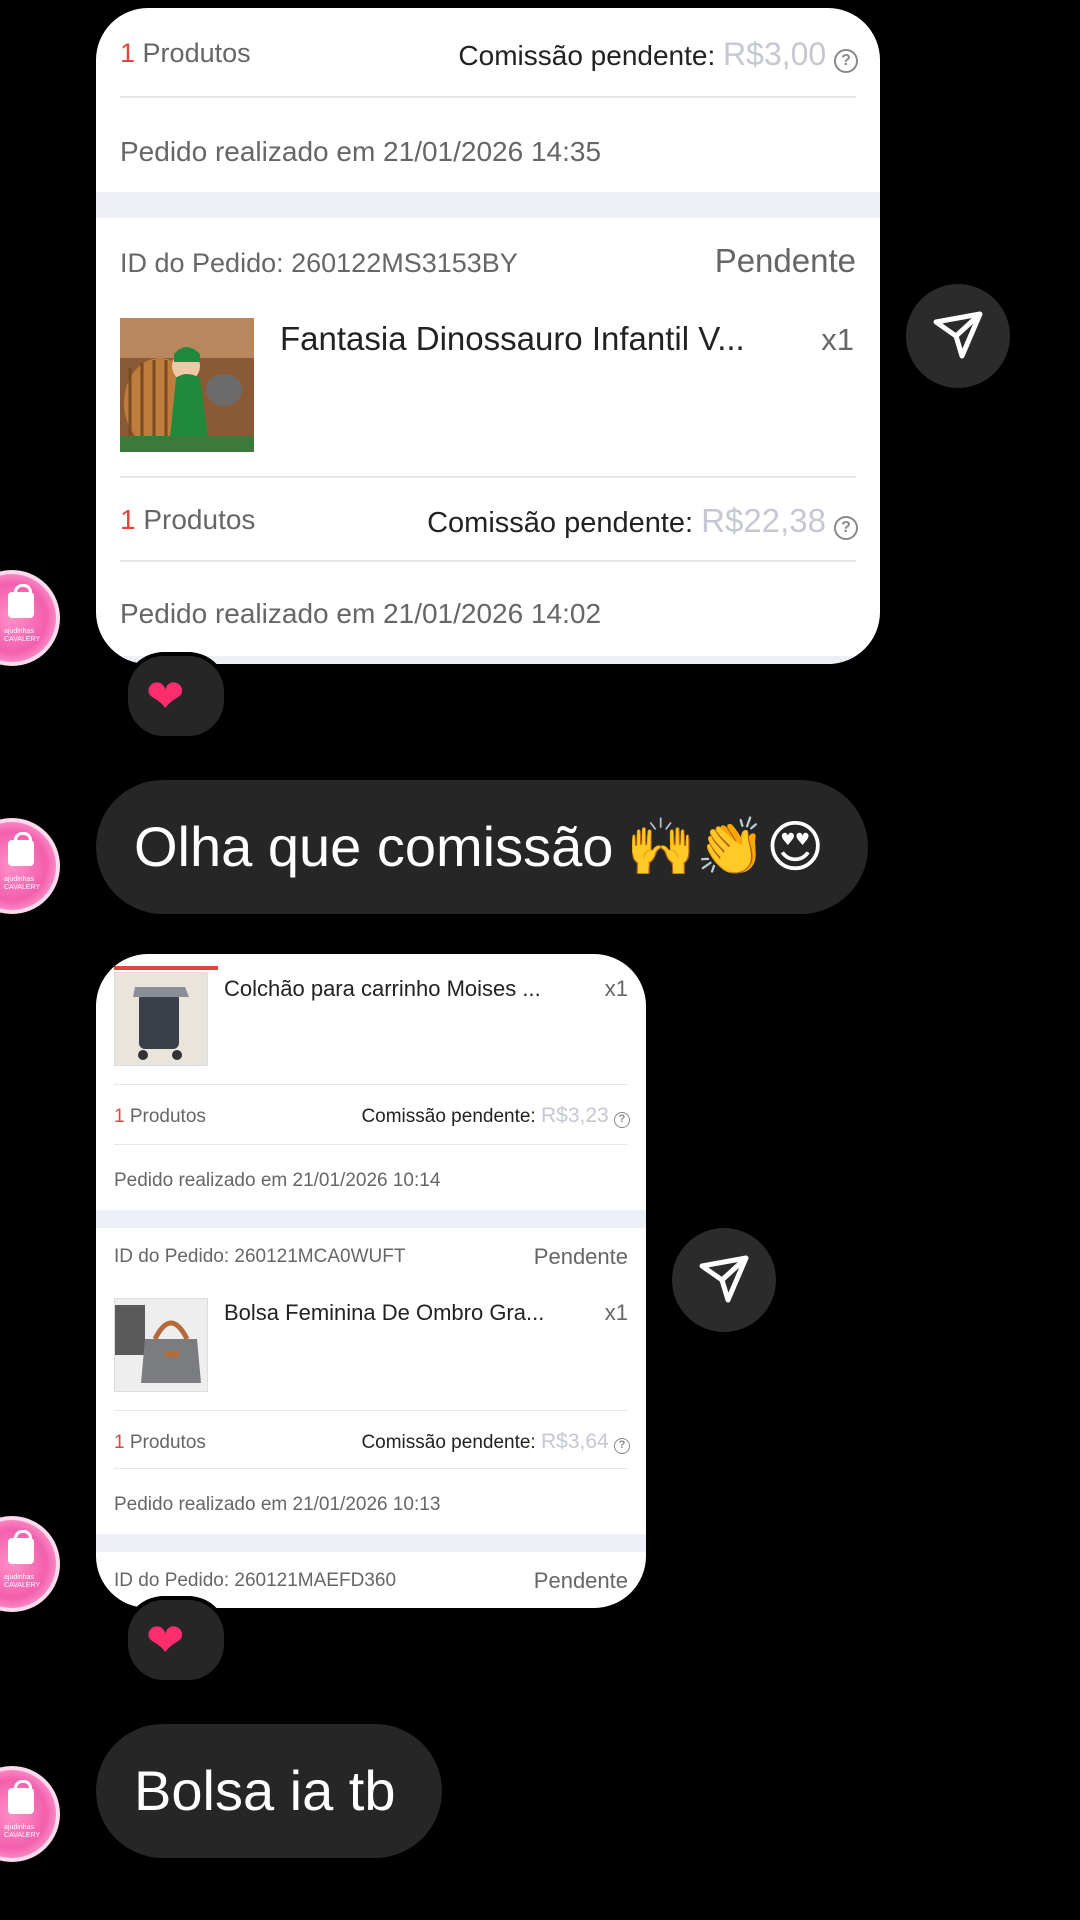 The width and height of the screenshot is (1080, 1920). What do you see at coordinates (255, 1580) in the screenshot?
I see `order-id: ID do Pedido: 260121MAEFD360` at bounding box center [255, 1580].